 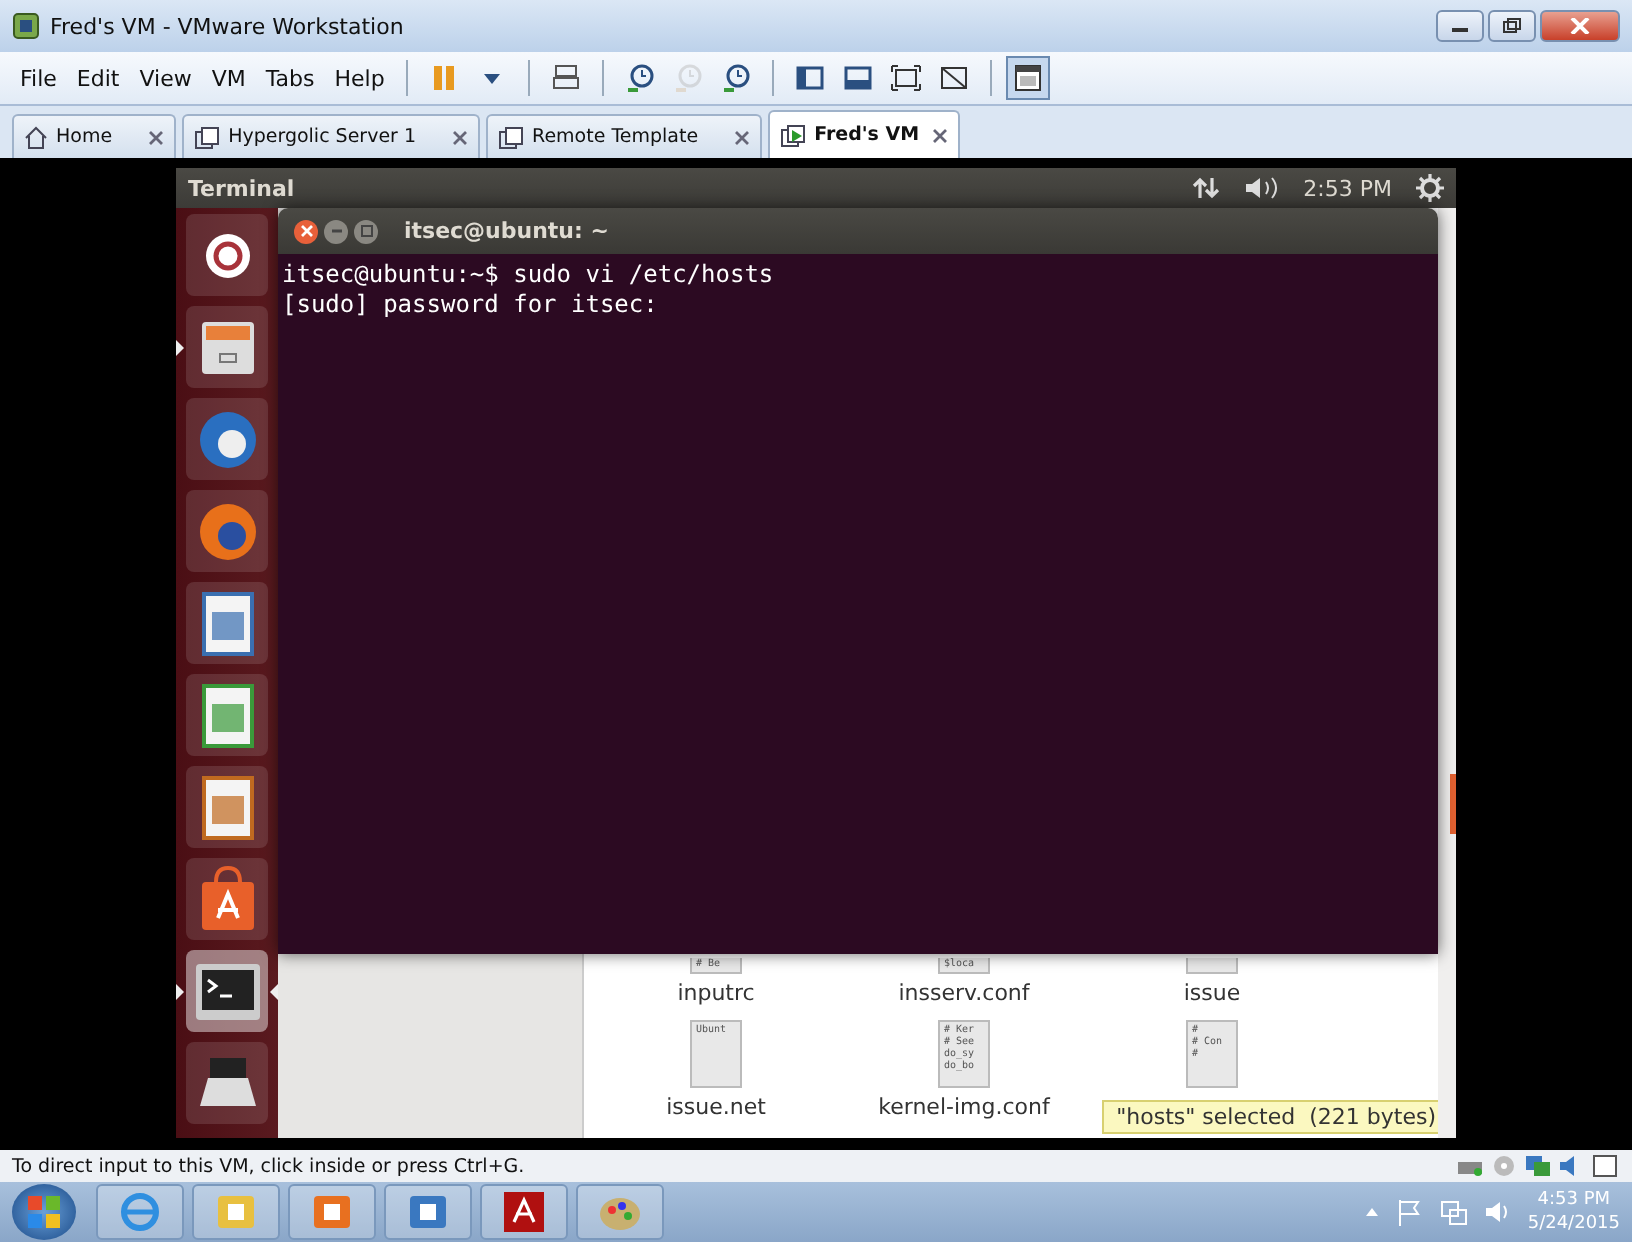 I want to click on four-squares-icon, so click(x=44, y=1212).